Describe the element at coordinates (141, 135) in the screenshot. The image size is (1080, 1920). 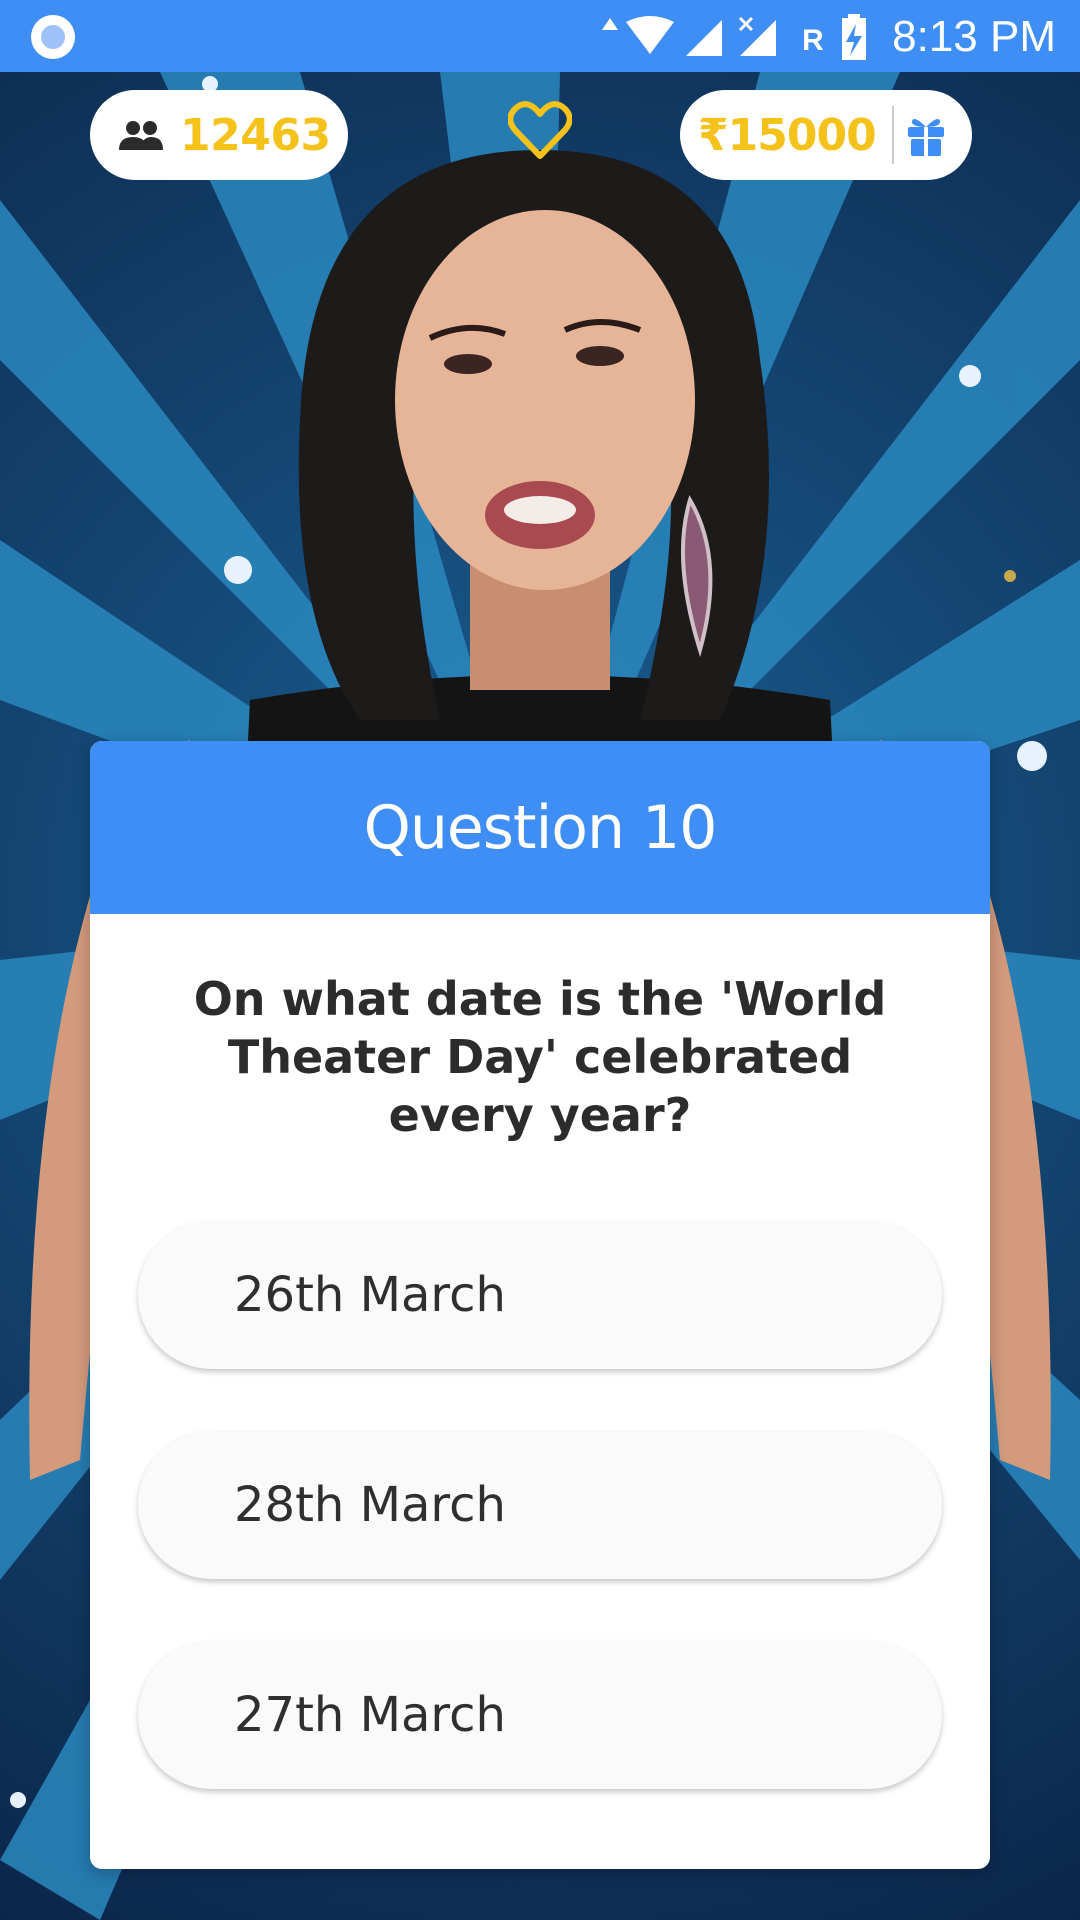
I see `people-icon` at that location.